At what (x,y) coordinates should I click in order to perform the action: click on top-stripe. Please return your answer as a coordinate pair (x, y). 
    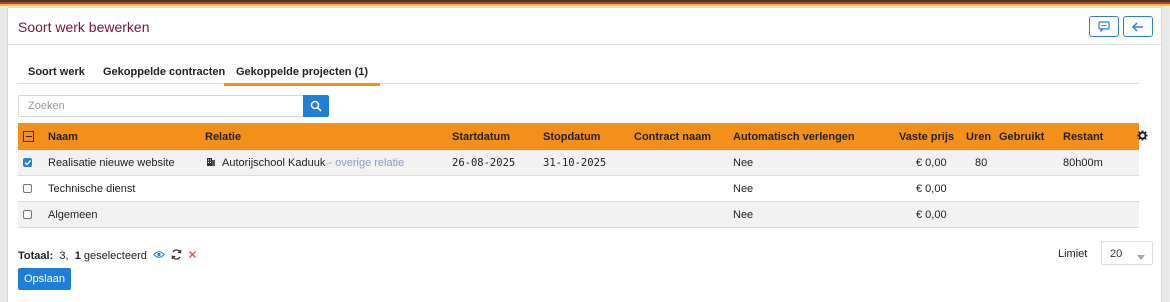
    Looking at the image, I should click on (585, 3).